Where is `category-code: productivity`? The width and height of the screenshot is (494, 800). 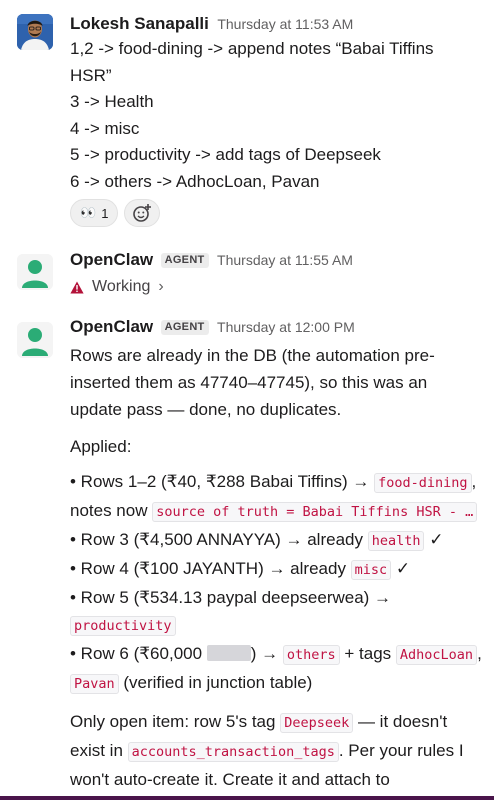 category-code: productivity is located at coordinates (123, 626).